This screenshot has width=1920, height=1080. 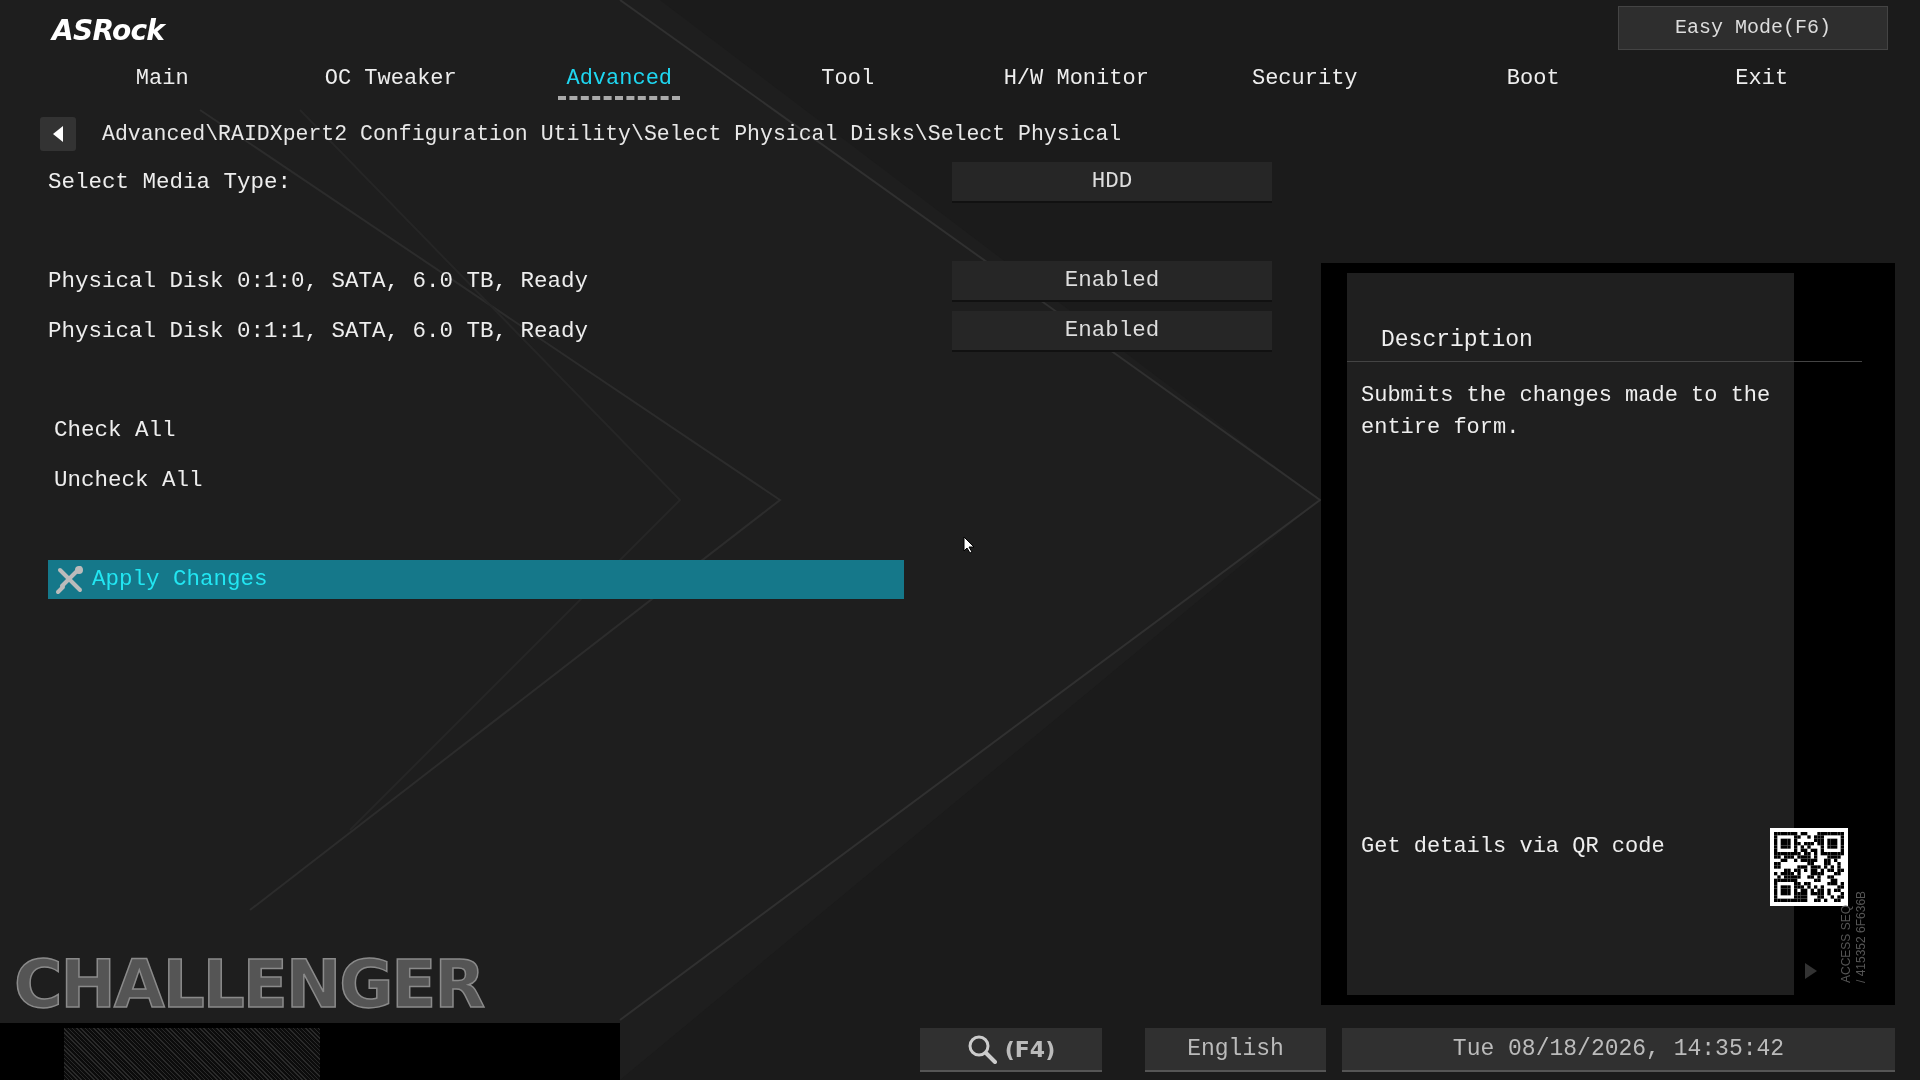 What do you see at coordinates (1762, 80) in the screenshot?
I see `menu-tab: Exit` at bounding box center [1762, 80].